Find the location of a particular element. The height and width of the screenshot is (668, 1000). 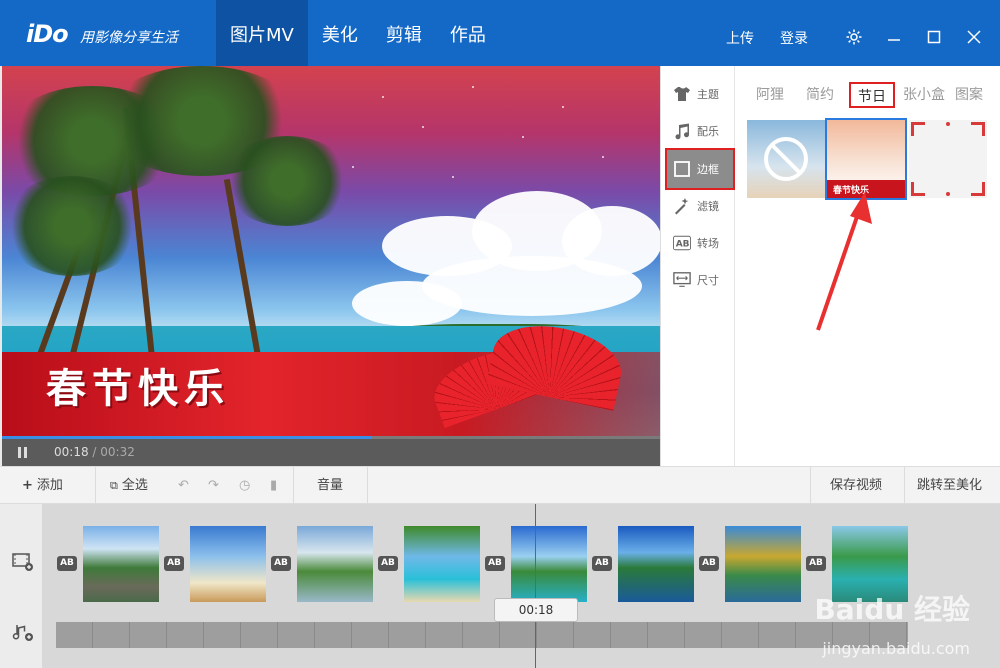

playhead-time: 00:18 is located at coordinates (536, 610).